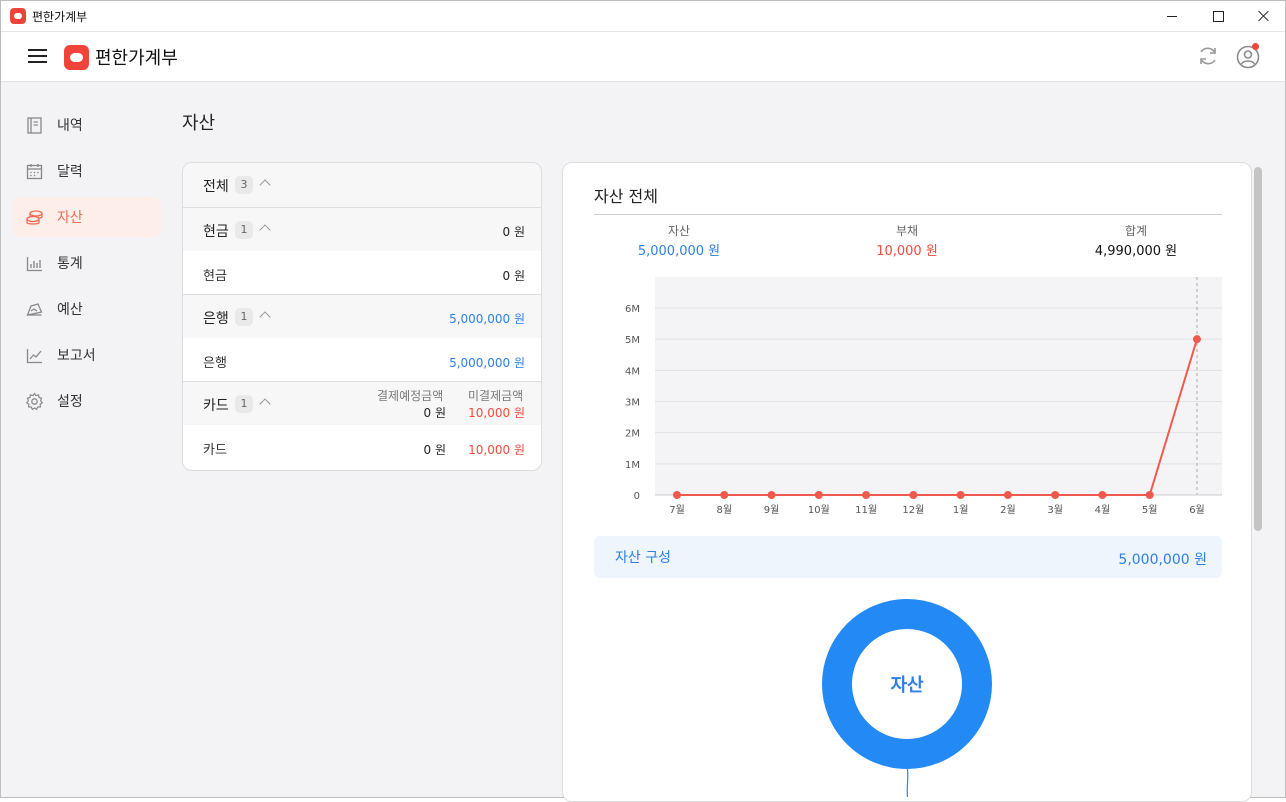  I want to click on account-scheduled: 0 원, so click(435, 450).